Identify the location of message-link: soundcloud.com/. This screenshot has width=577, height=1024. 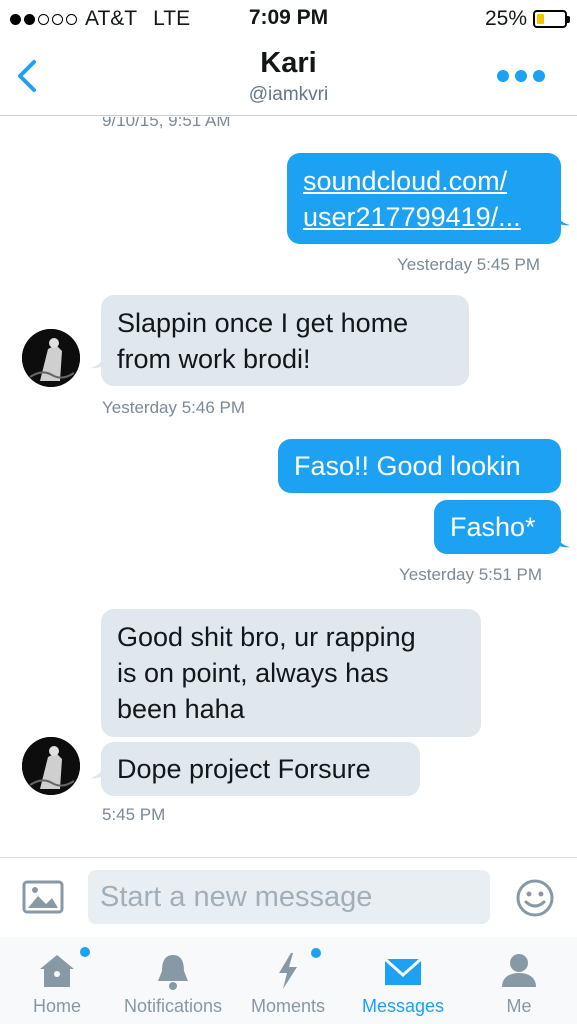
(424, 181).